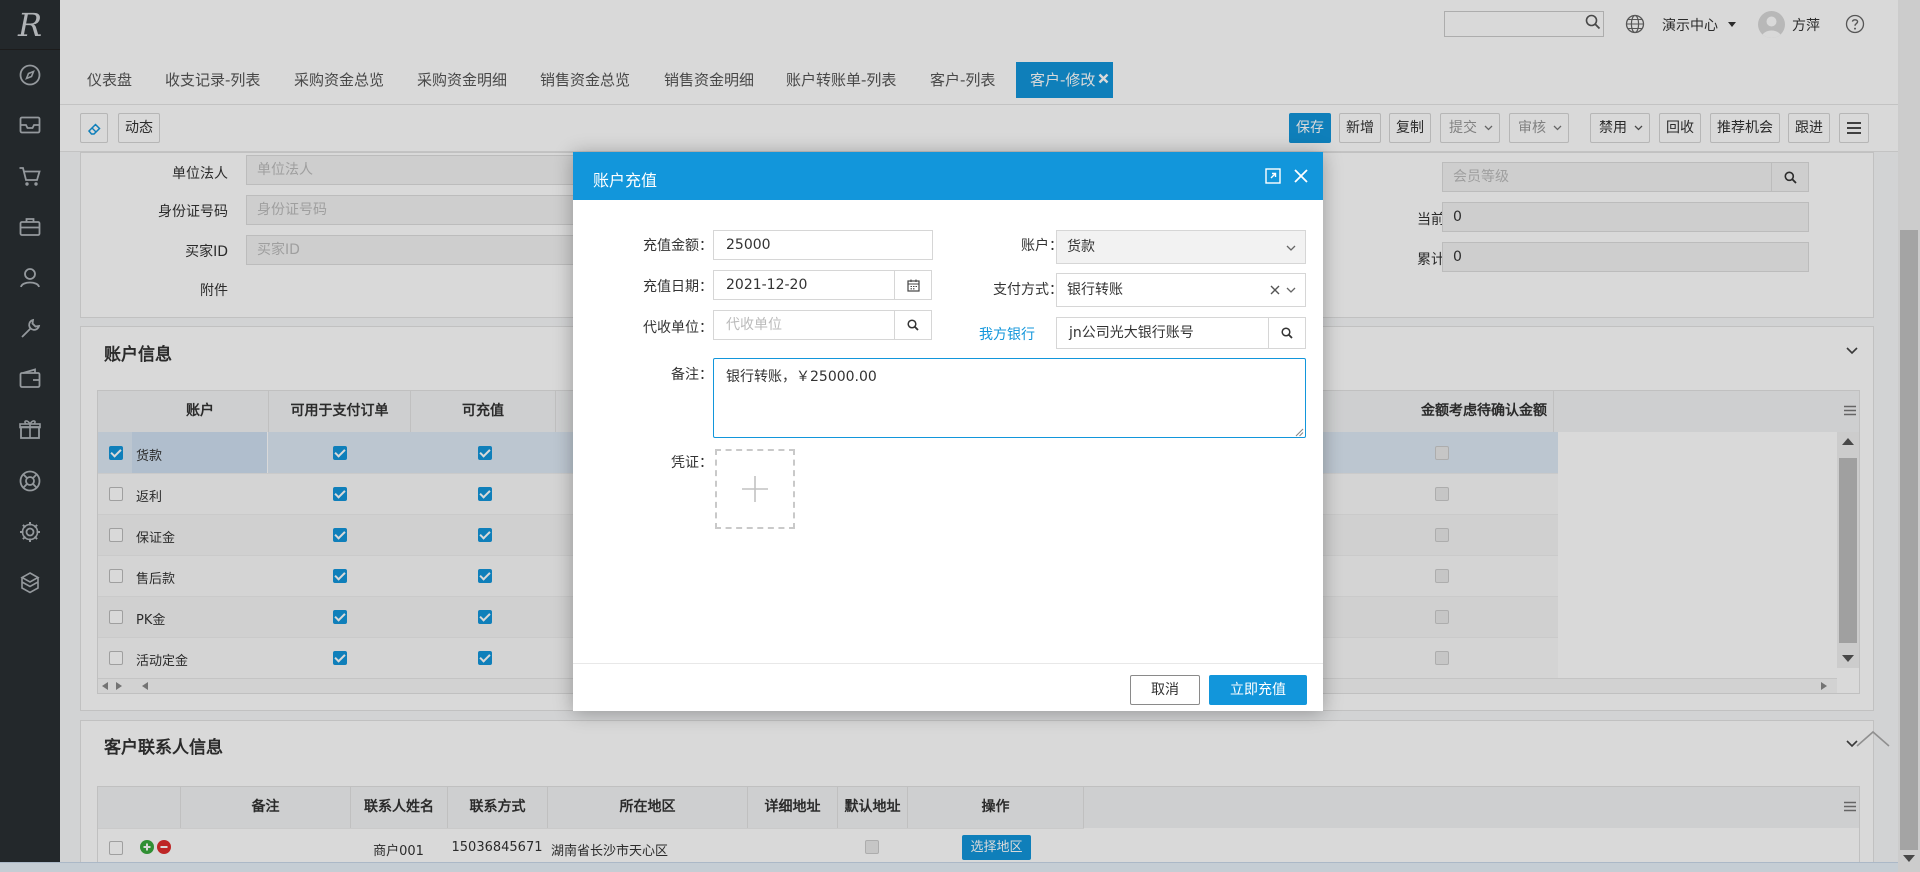 The height and width of the screenshot is (872, 1920). What do you see at coordinates (804, 325) in the screenshot?
I see `collector-input: 代收单位` at bounding box center [804, 325].